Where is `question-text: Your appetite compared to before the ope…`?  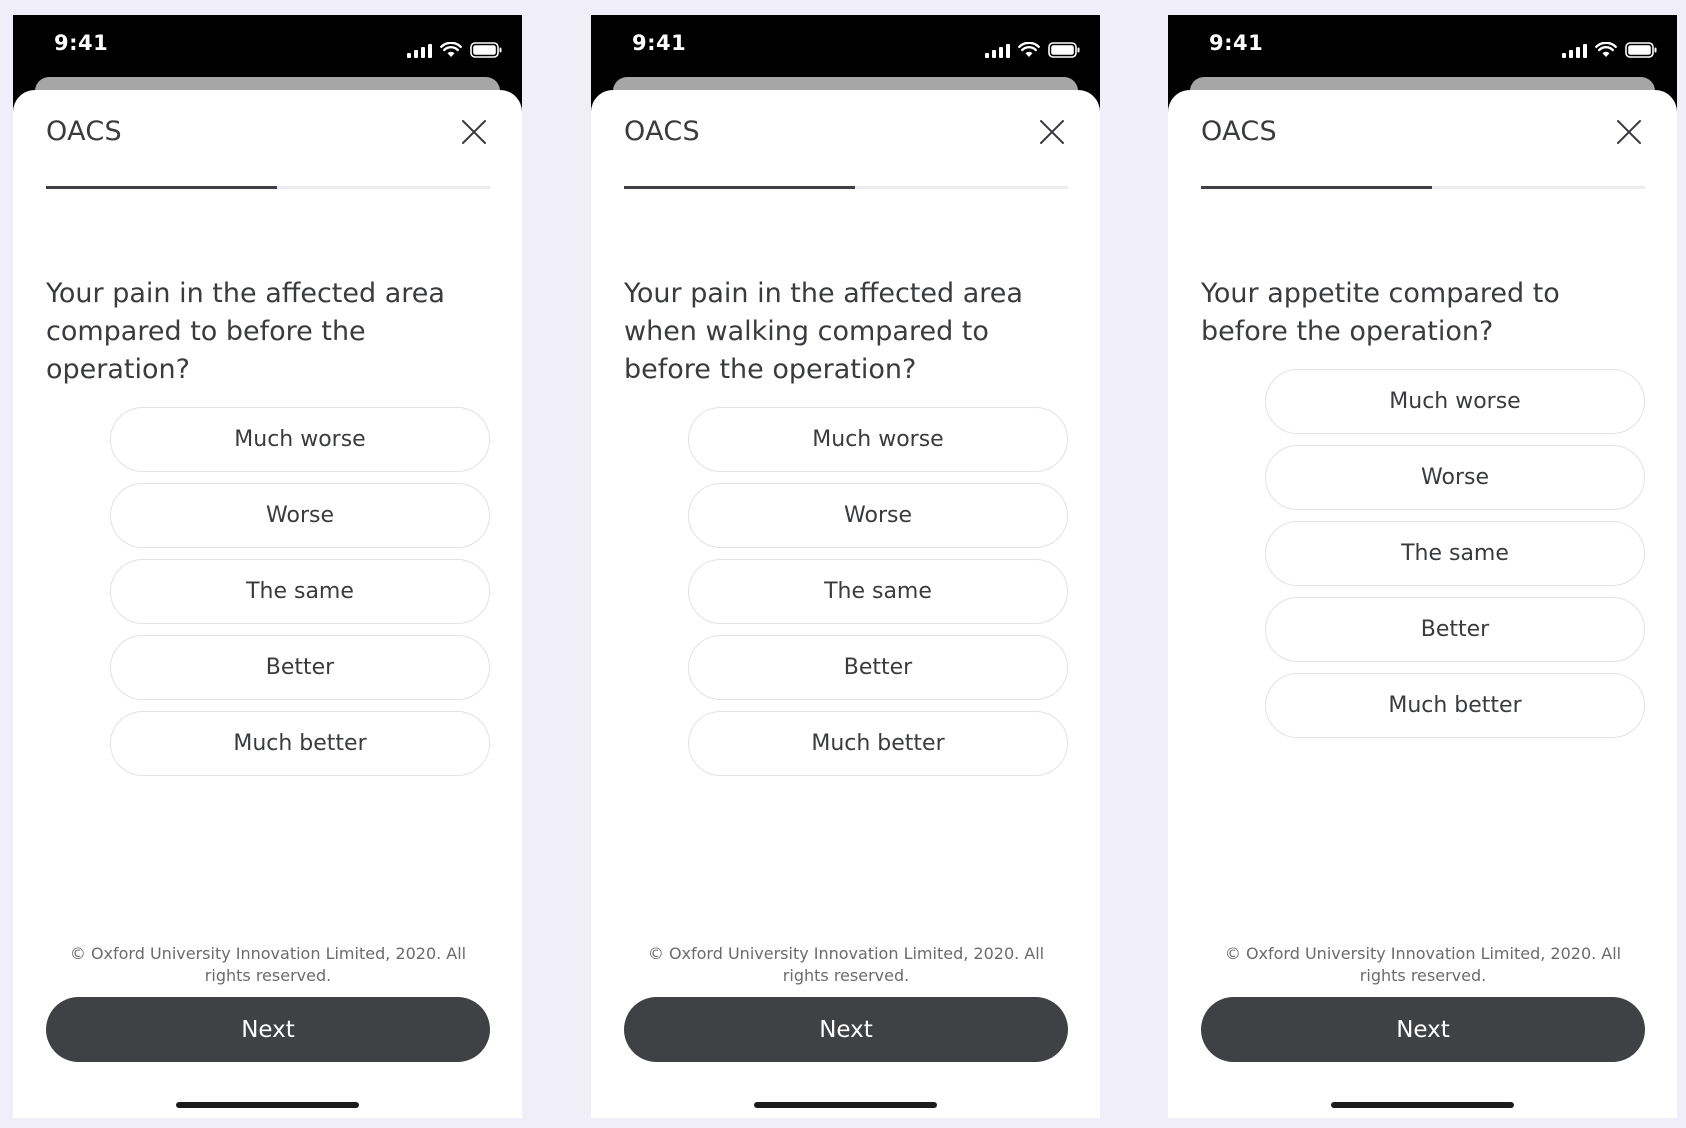
question-text: Your appetite compared to before the ope… is located at coordinates (1380, 312).